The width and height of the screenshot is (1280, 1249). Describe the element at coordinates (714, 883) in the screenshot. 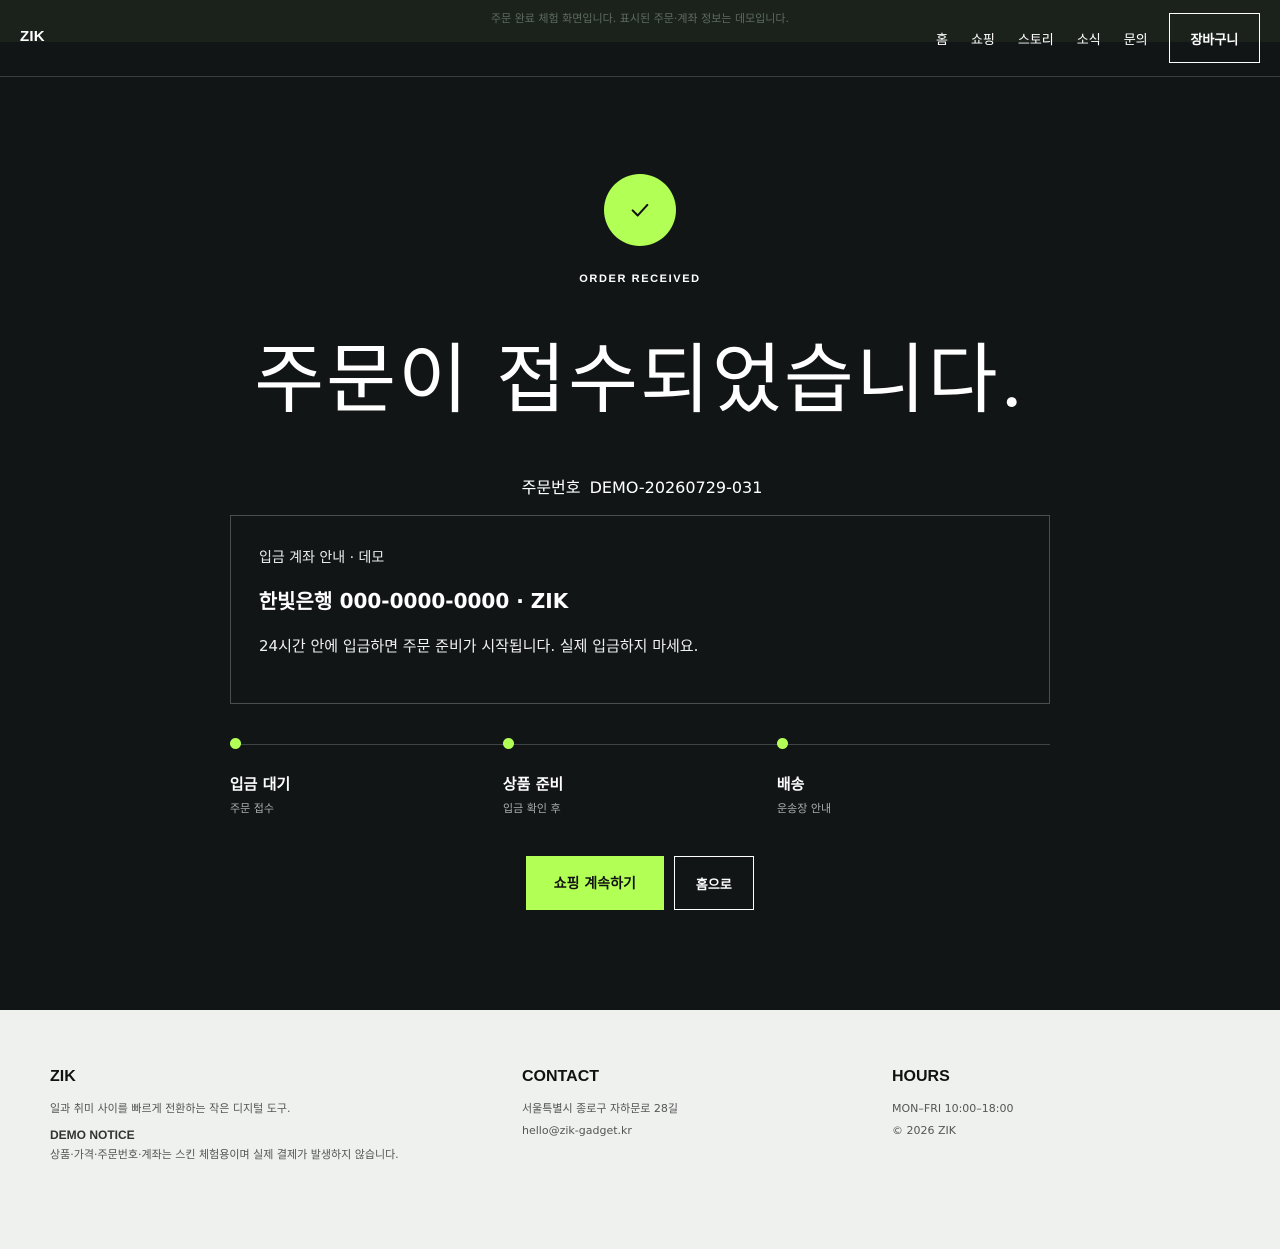

I see `home-button: 홈으로` at that location.